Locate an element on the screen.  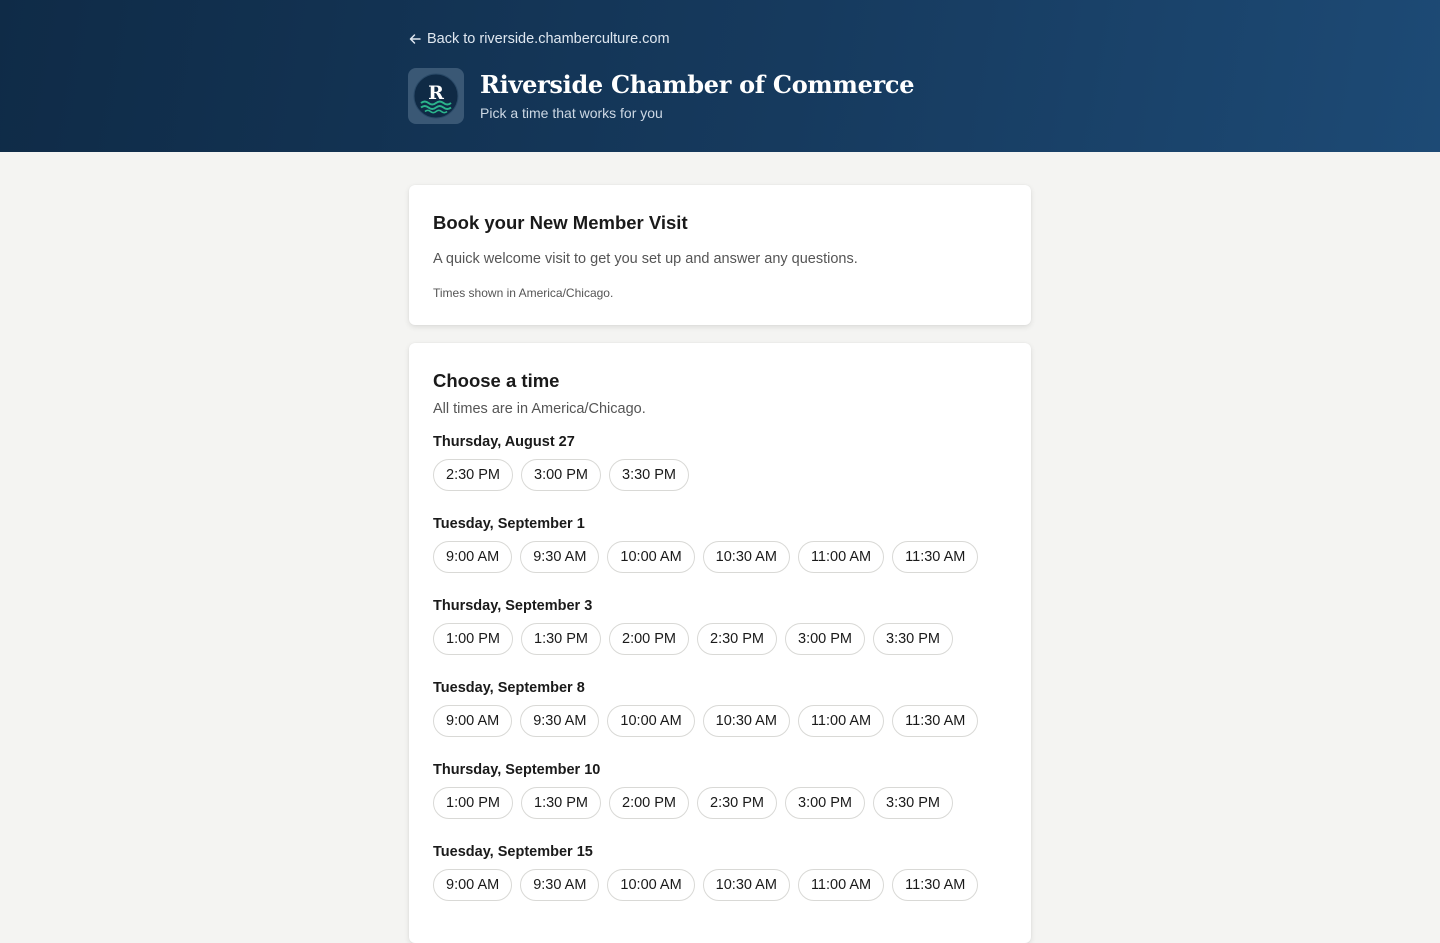
timezone-note: Times shown in America/Chicago. is located at coordinates (523, 293).